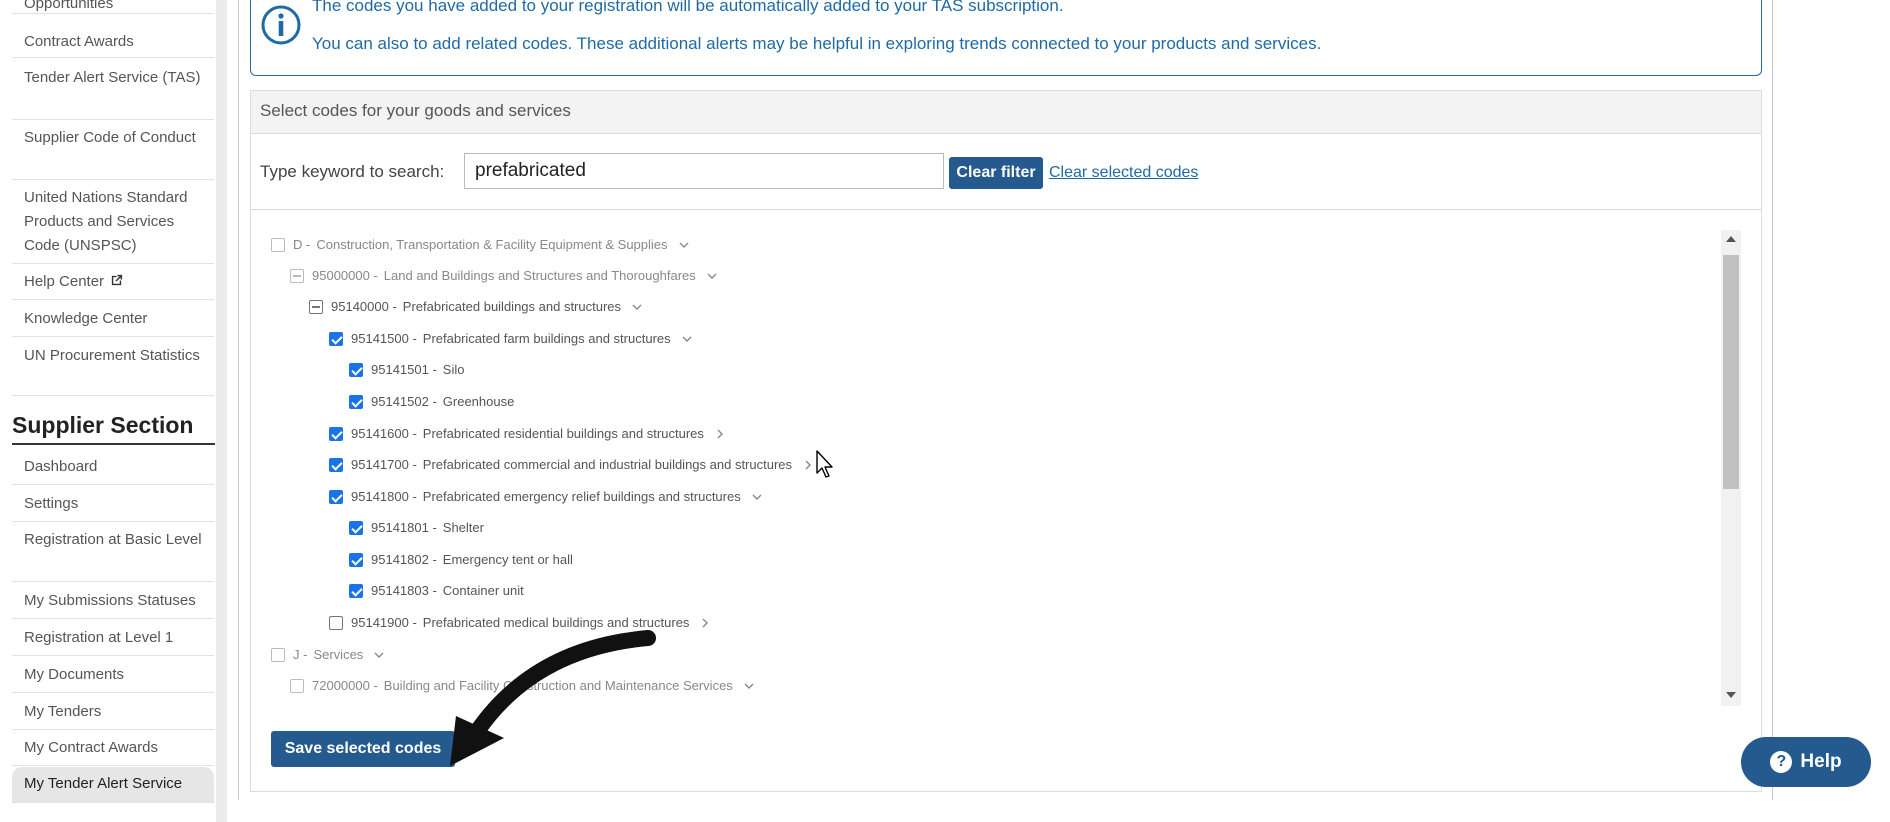 The width and height of the screenshot is (1890, 822). Describe the element at coordinates (704, 171) in the screenshot. I see `search-input` at that location.